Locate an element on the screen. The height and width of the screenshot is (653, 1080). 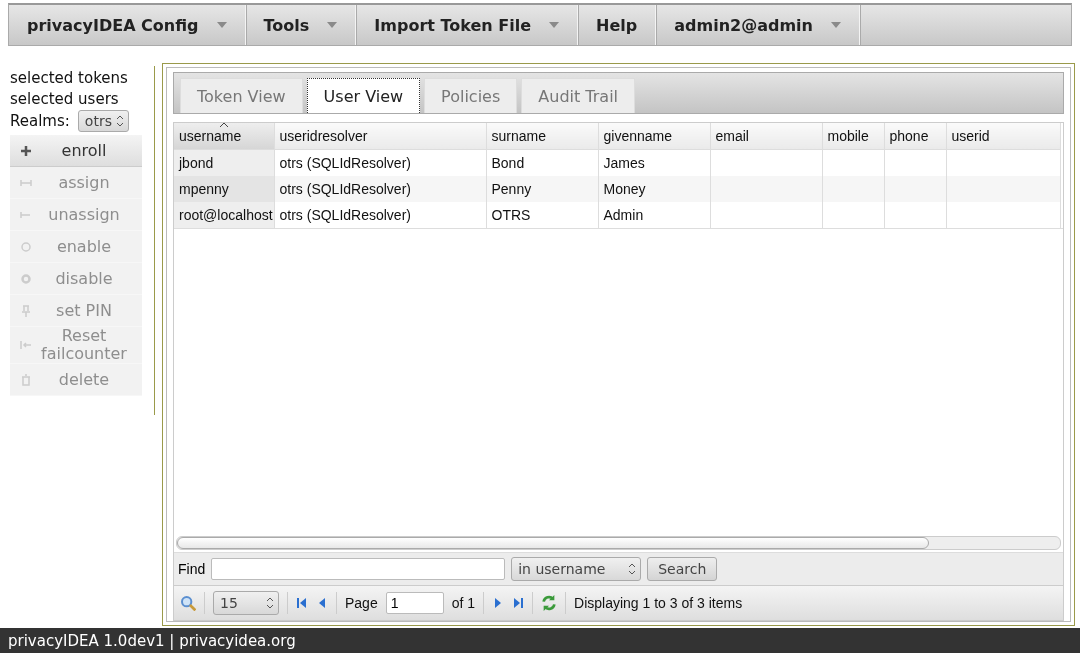
table-cell: mpenny is located at coordinates (224, 189).